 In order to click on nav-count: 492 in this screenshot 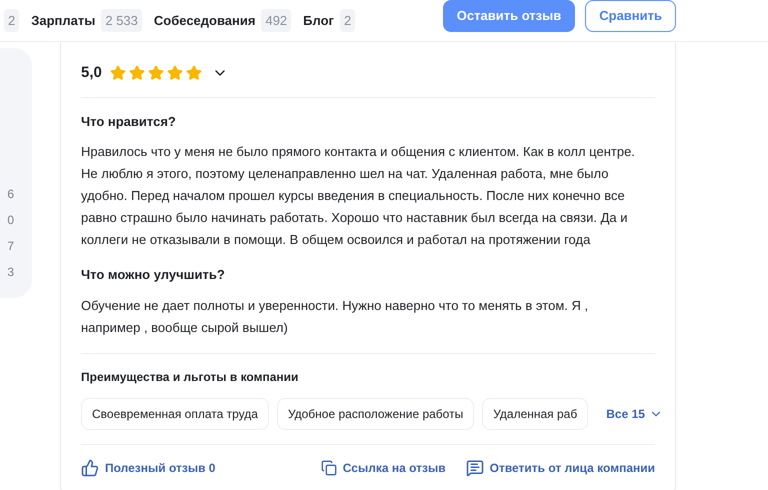, I will do `click(276, 20)`.